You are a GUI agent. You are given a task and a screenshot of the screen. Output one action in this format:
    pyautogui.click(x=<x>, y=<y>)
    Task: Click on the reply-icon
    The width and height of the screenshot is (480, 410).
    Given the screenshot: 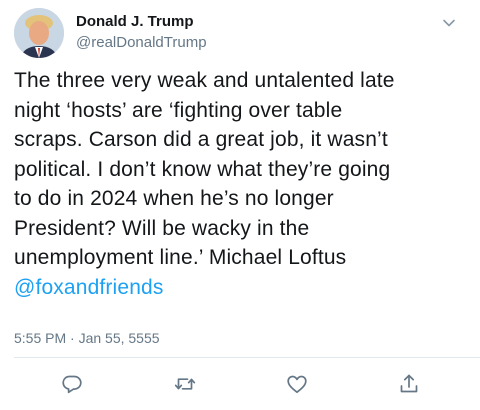 What is the action you would take?
    pyautogui.click(x=72, y=384)
    